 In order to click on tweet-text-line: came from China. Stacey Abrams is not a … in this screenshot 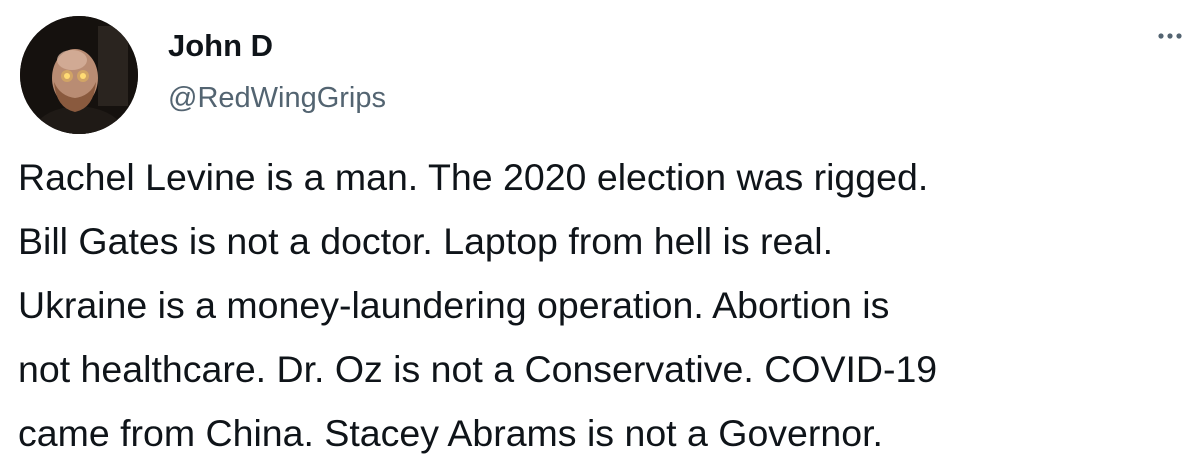, I will do `click(450, 433)`.